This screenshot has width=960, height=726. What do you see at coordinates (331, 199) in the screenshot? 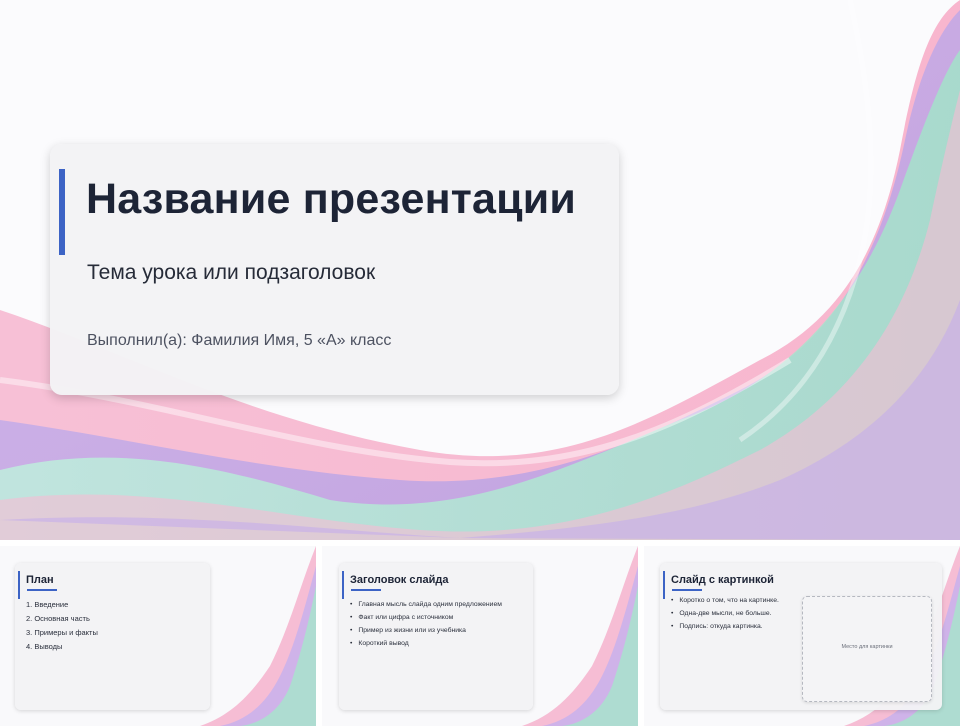
I see `presentation-title: Название презентации` at bounding box center [331, 199].